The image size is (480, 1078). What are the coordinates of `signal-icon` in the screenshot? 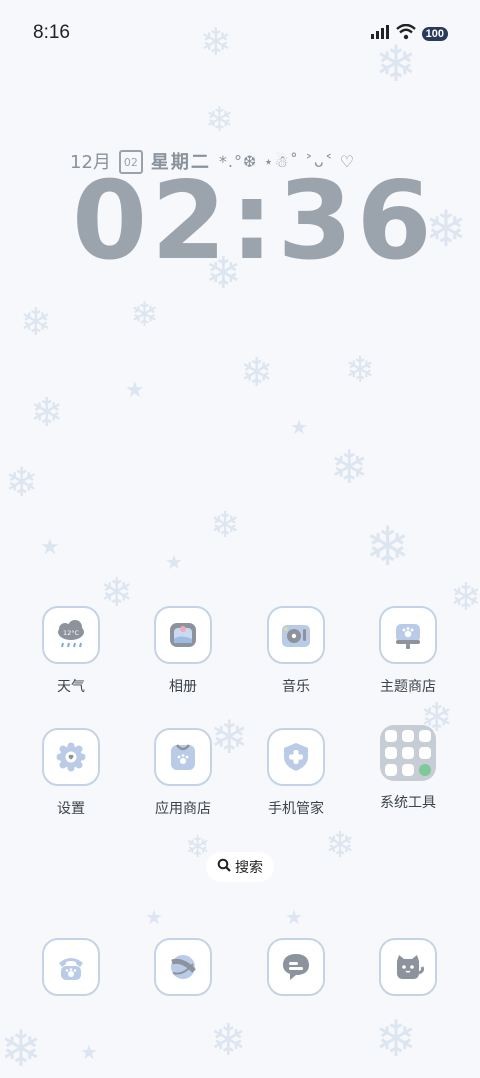 It's located at (380, 34).